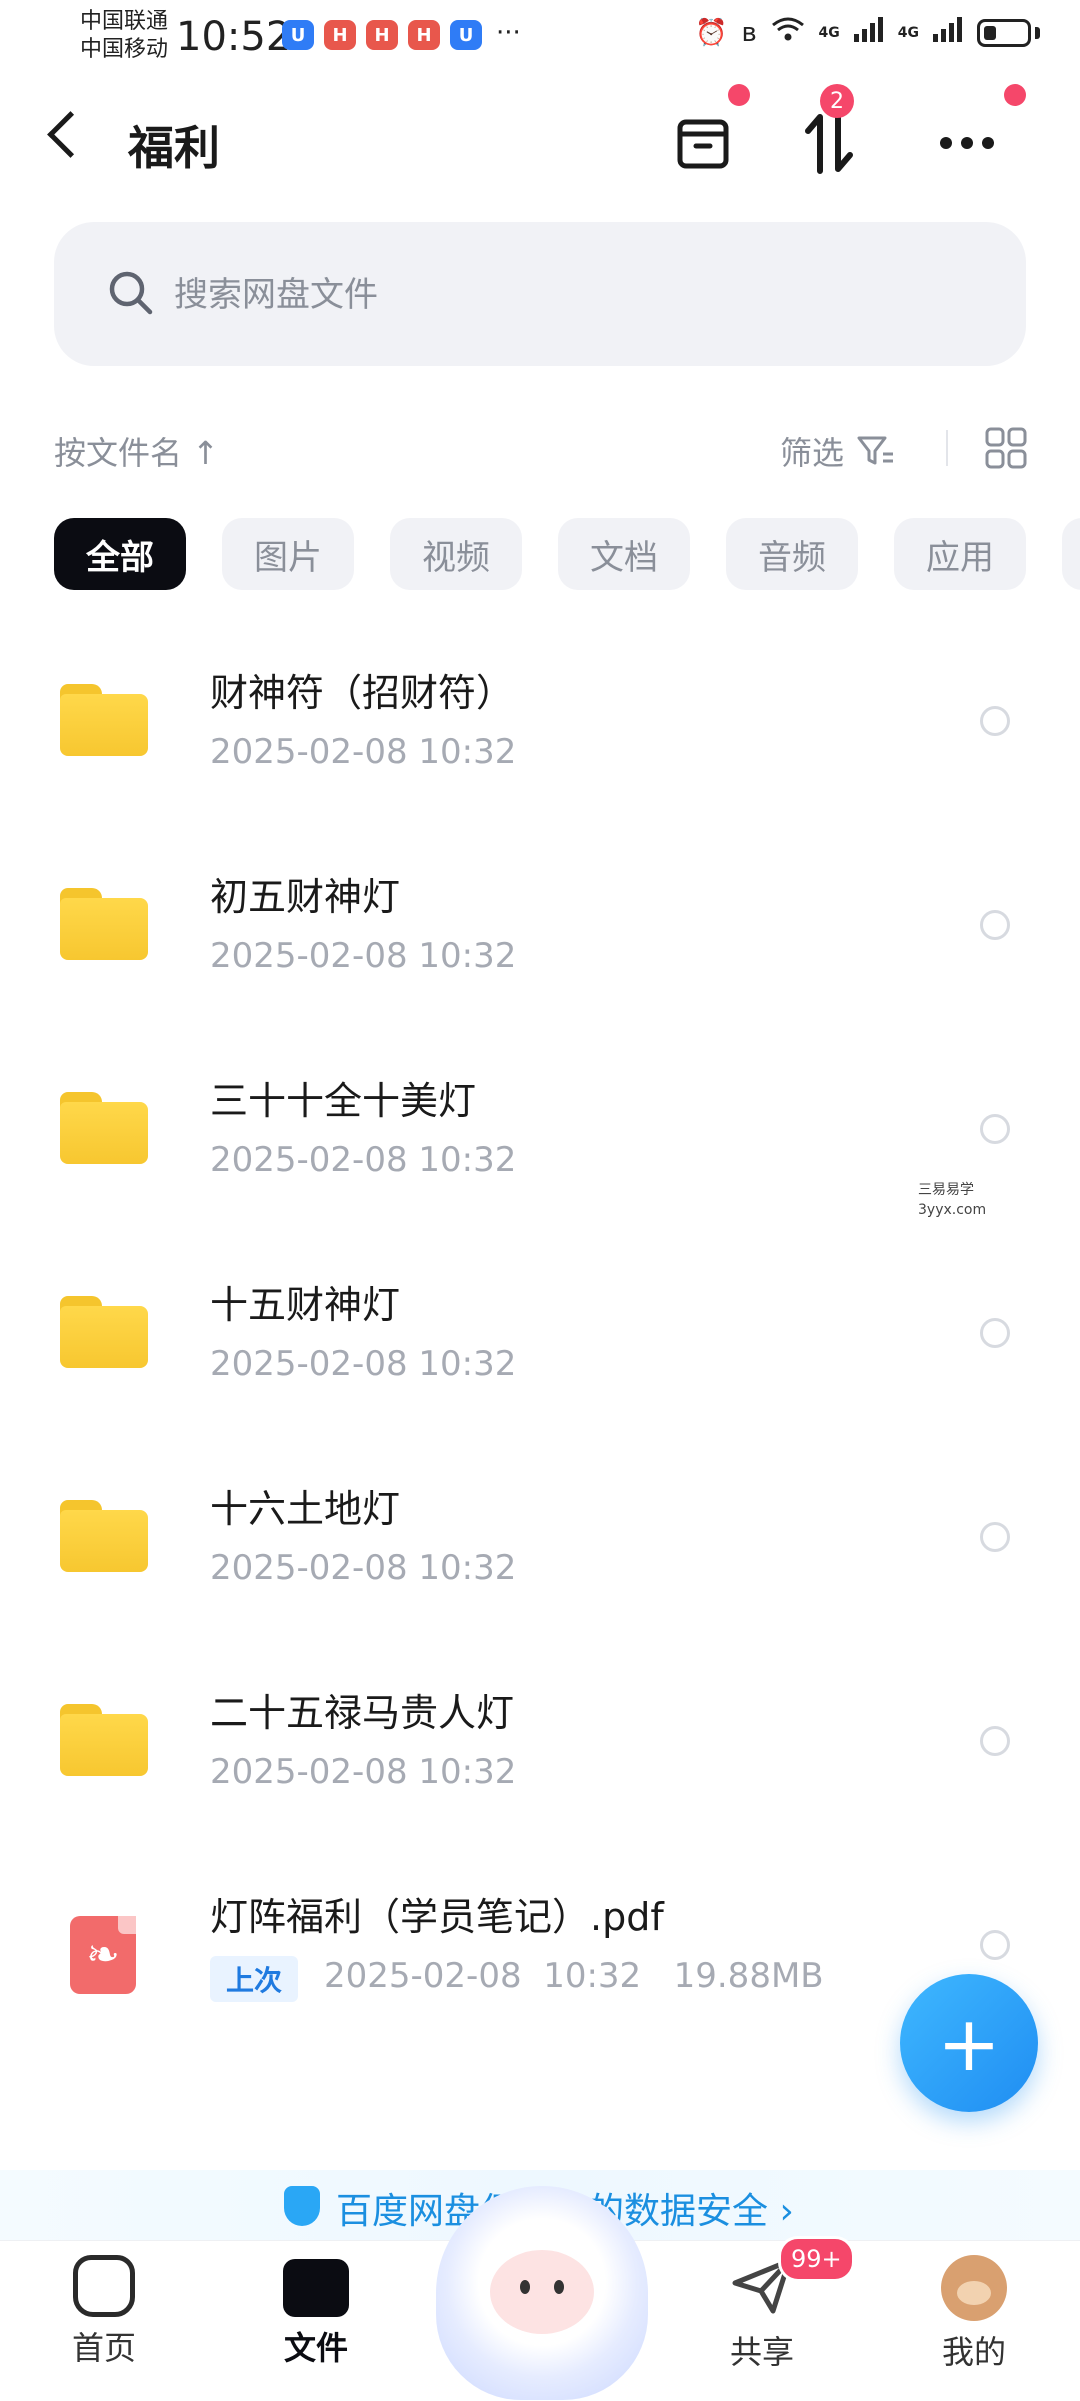 This screenshot has height=2401, width=1080. What do you see at coordinates (302, 2206) in the screenshot?
I see `shield-icon` at bounding box center [302, 2206].